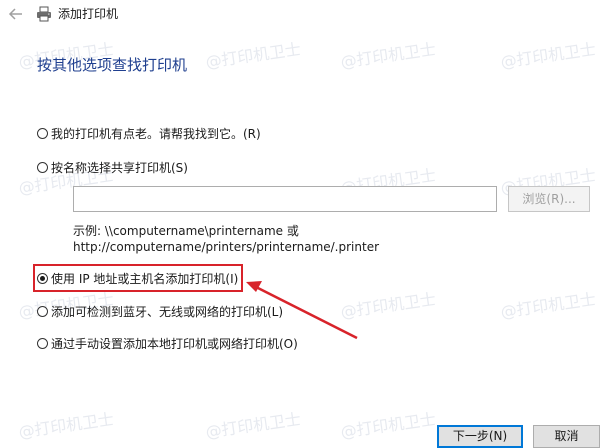 This screenshot has height=448, width=600. What do you see at coordinates (480, 436) in the screenshot?
I see `next-button: 下一步(N)` at bounding box center [480, 436].